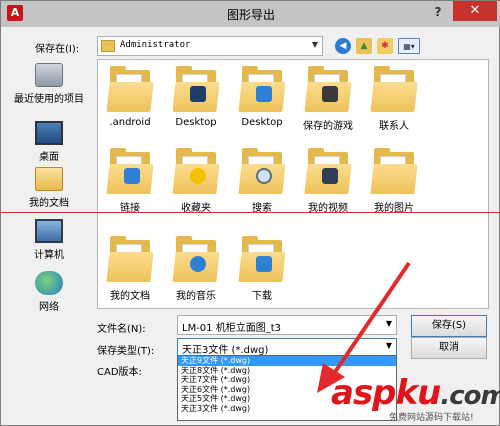 The image size is (500, 426). Describe the element at coordinates (49, 203) in the screenshot. I see `place-label: 我的文档` at that location.